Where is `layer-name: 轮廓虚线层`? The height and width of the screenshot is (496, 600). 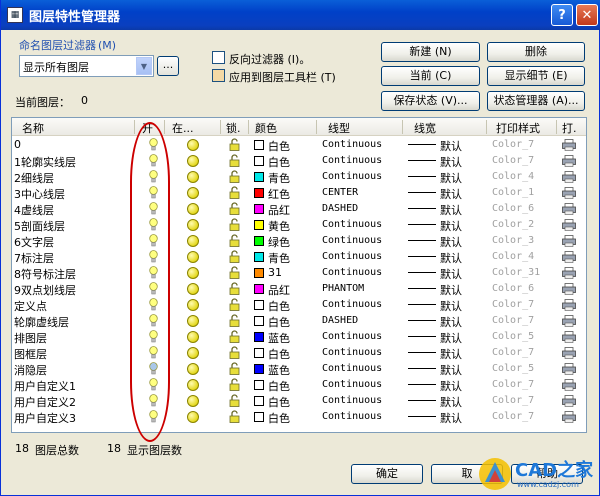
layer-name: 轮廓虚线层 is located at coordinates (41, 322).